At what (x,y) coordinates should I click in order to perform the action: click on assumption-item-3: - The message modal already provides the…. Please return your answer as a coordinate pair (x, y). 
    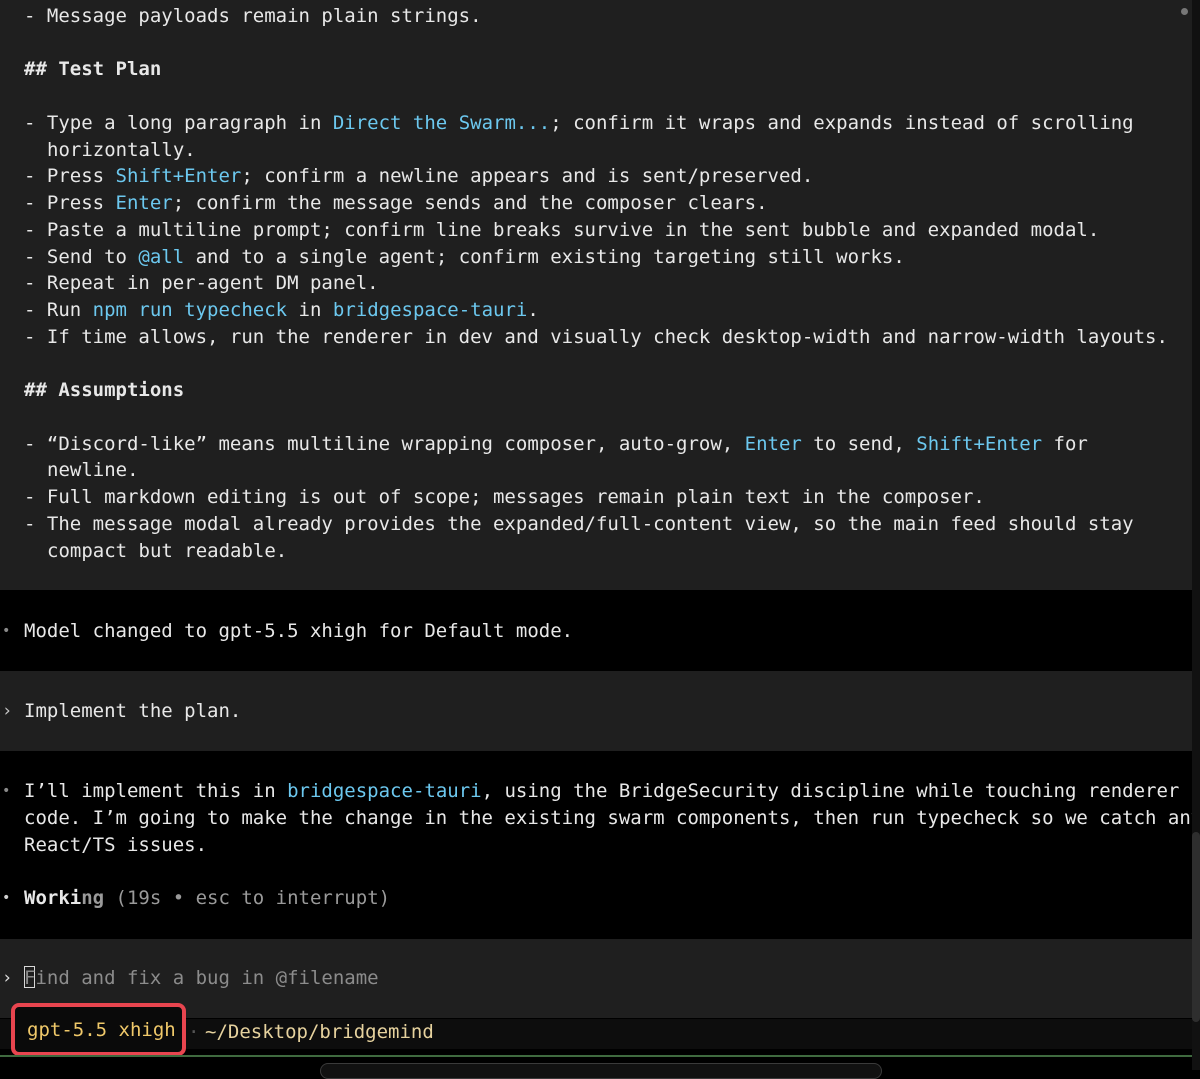
    Looking at the image, I should click on (579, 524).